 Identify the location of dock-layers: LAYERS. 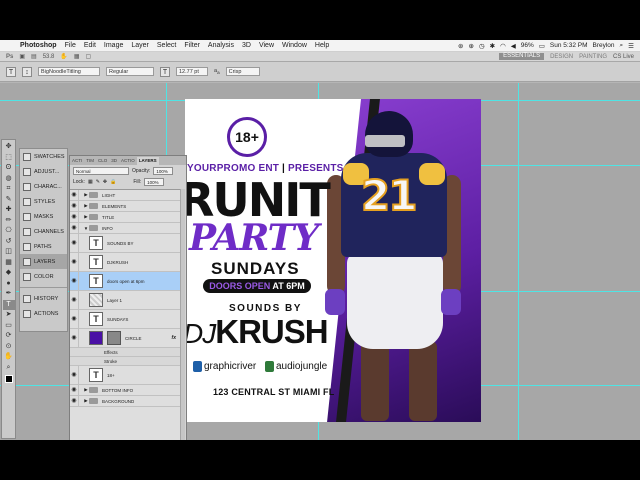
(43, 261).